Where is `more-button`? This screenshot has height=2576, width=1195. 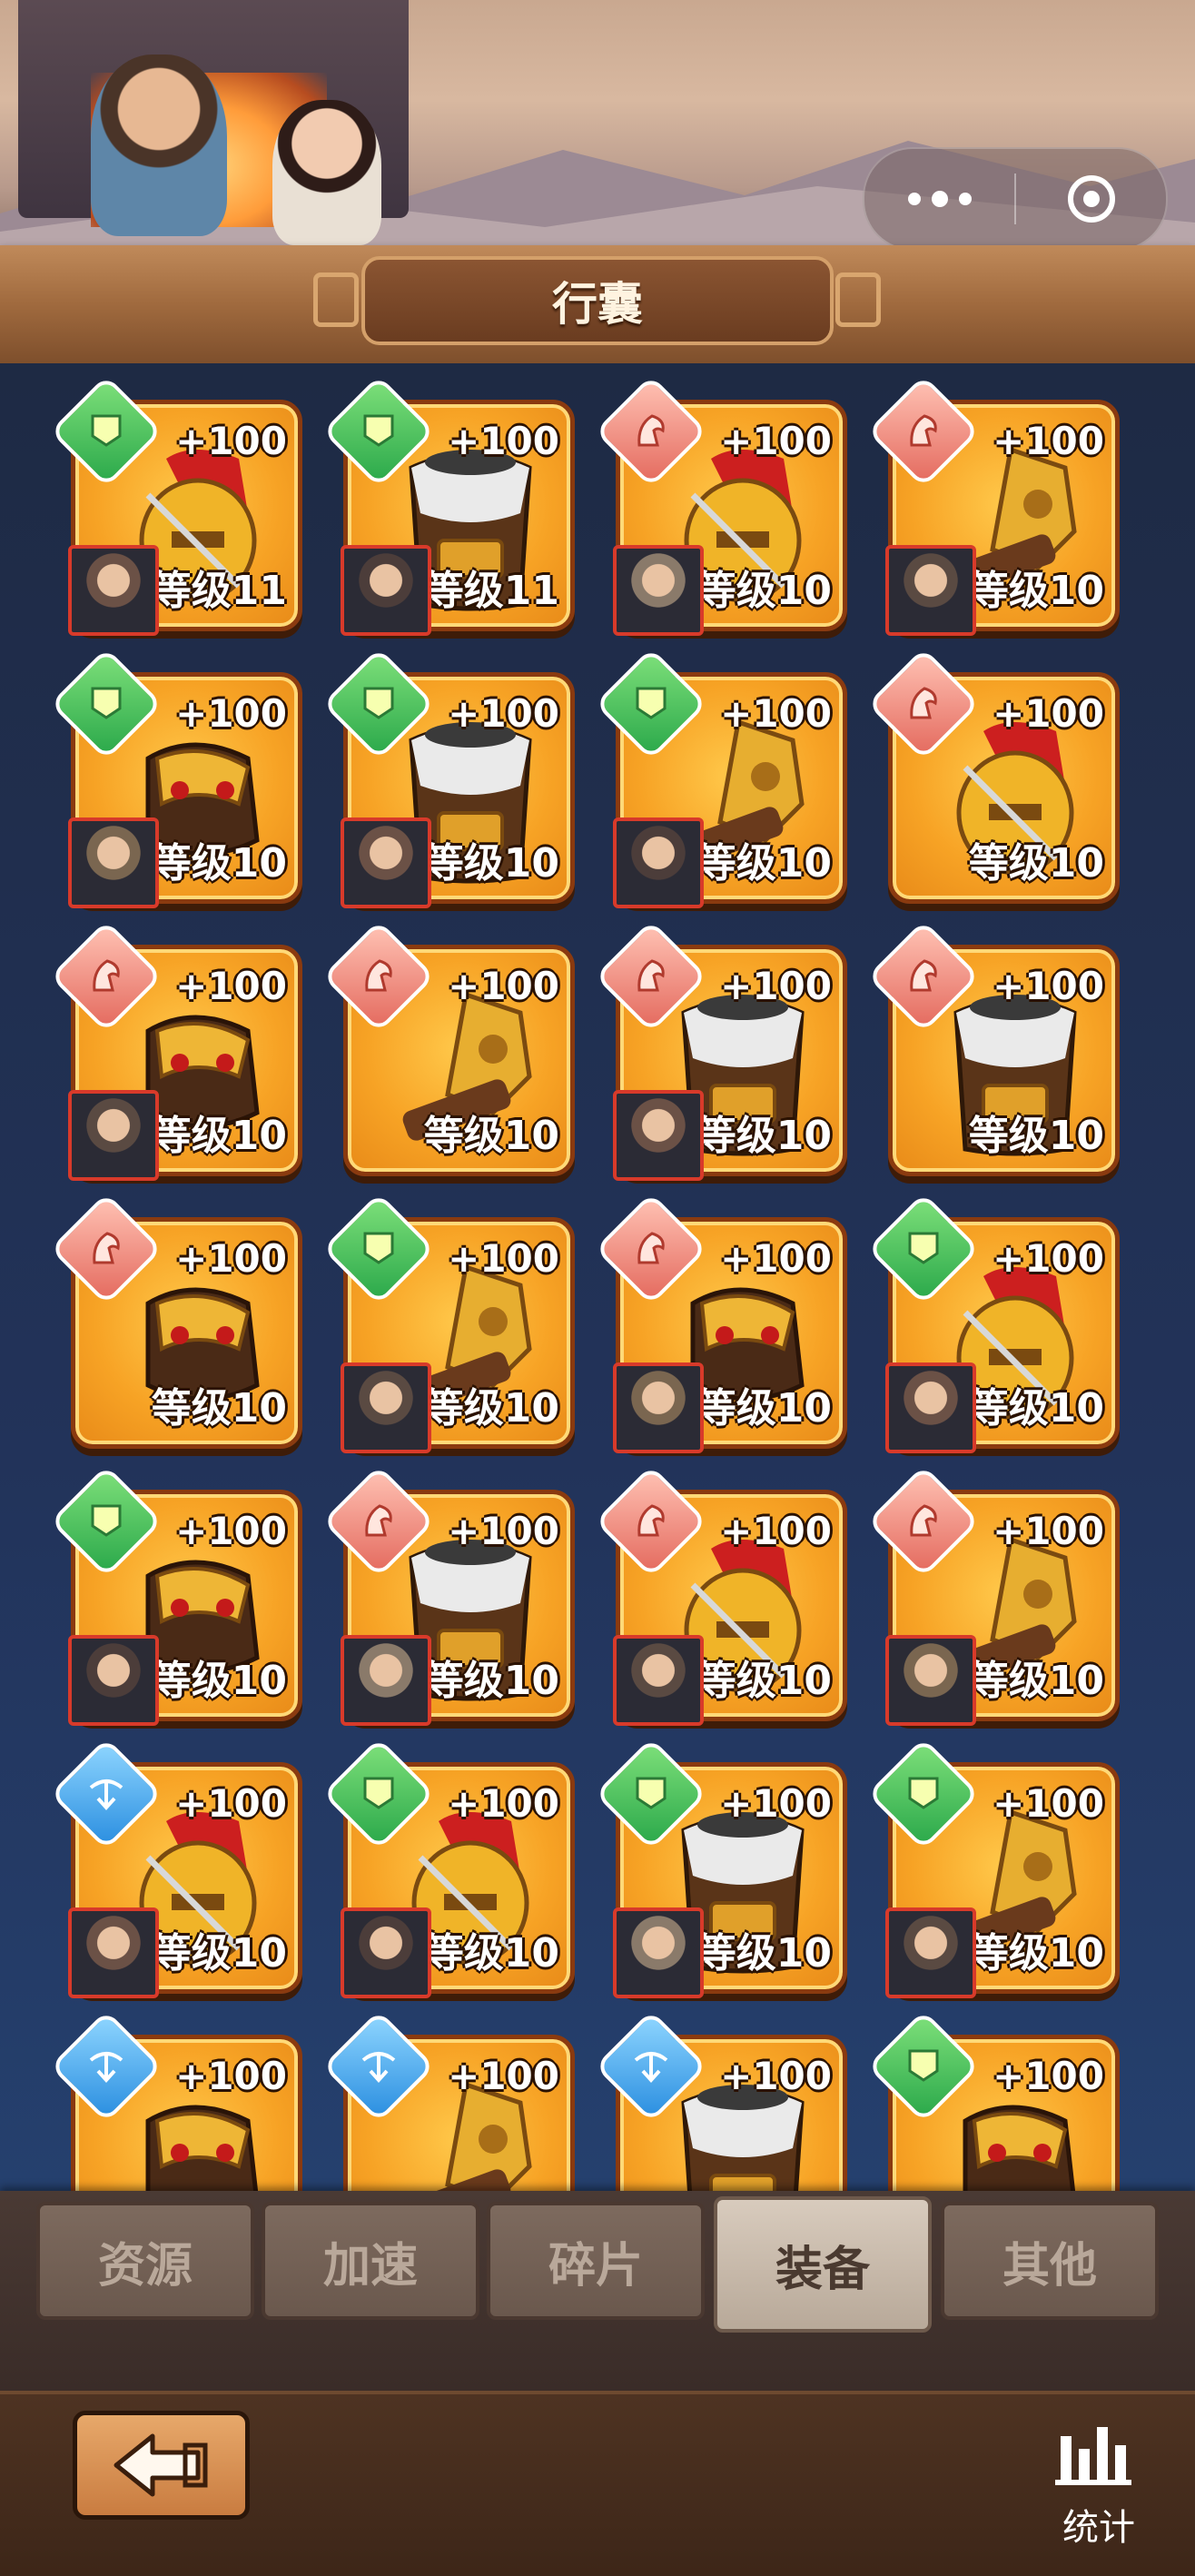 more-button is located at coordinates (939, 199).